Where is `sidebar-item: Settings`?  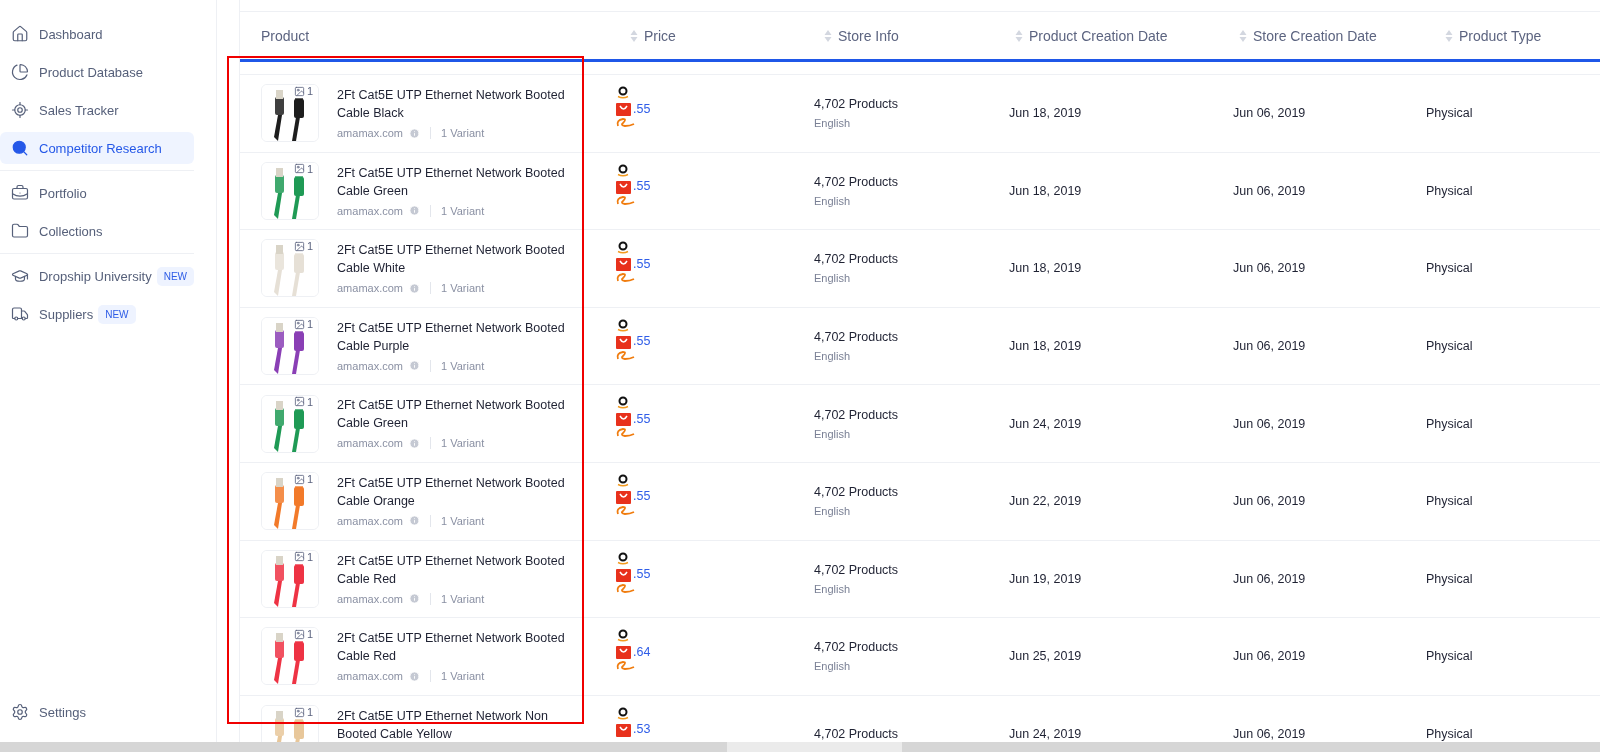
sidebar-item: Settings is located at coordinates (97, 712).